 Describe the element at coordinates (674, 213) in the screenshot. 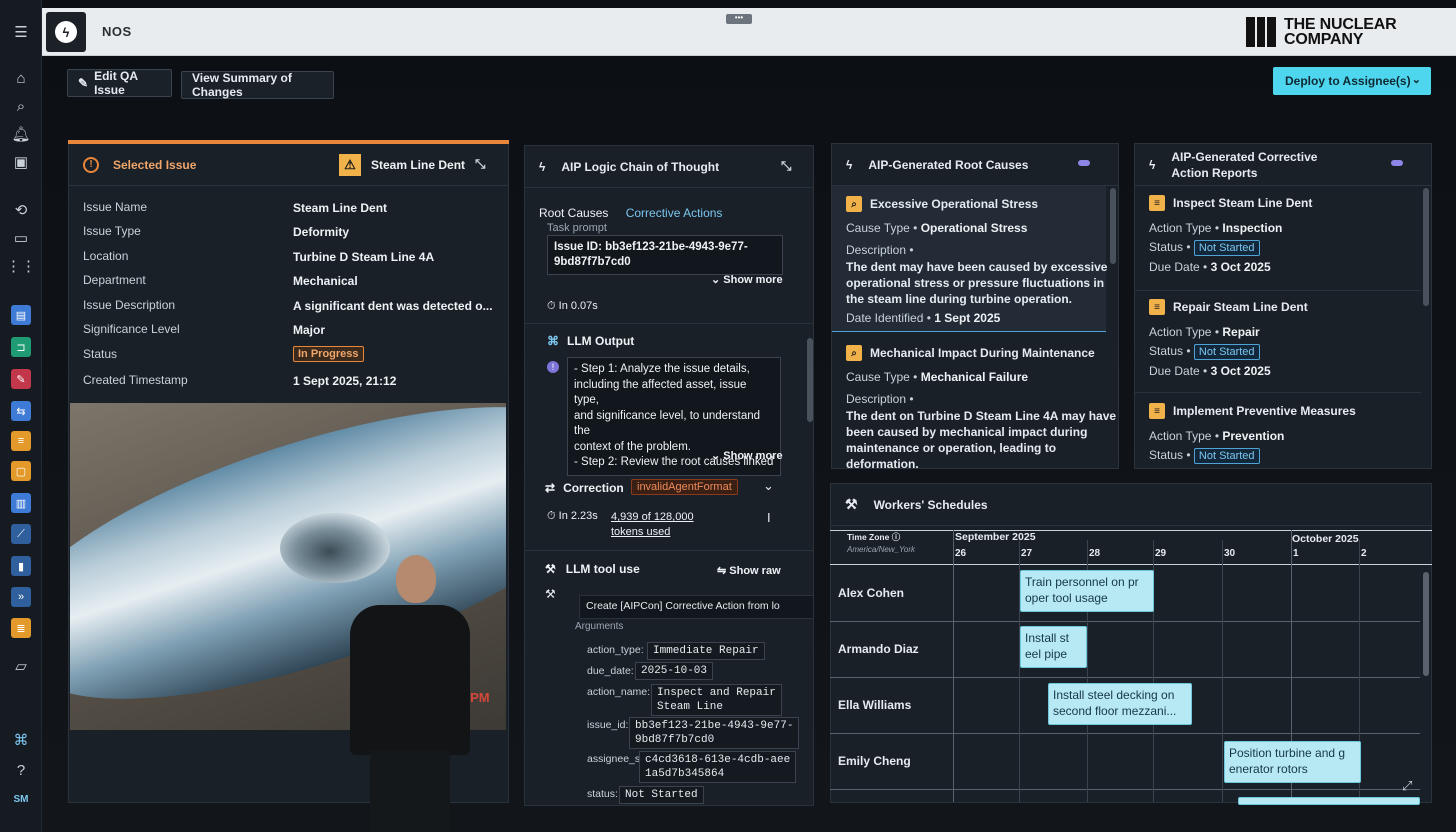

I see `tab-corrective-actions: Corrective Actions` at that location.